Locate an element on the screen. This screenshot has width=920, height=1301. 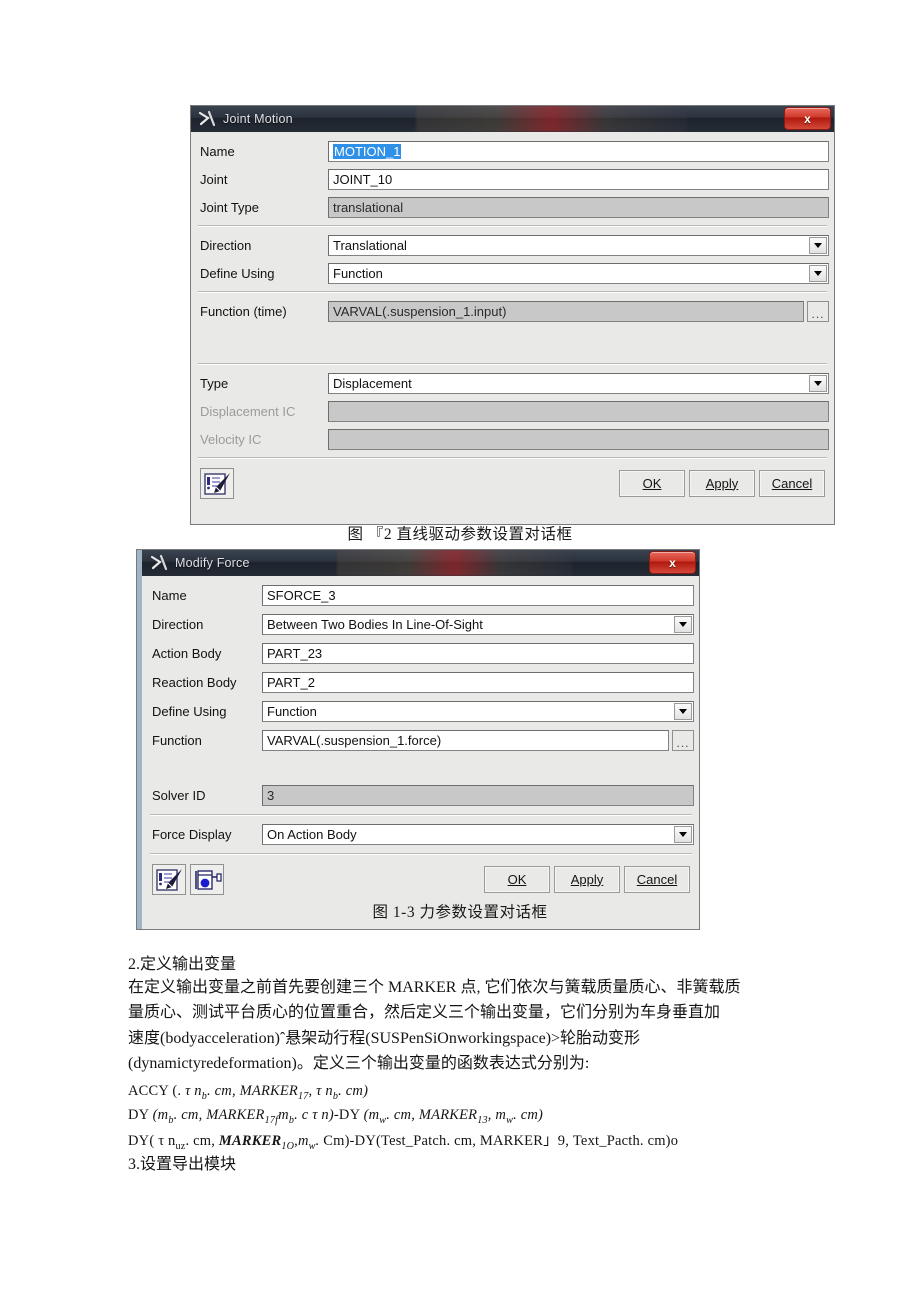
force-name-input: SFORCE_3 is located at coordinates (478, 595).